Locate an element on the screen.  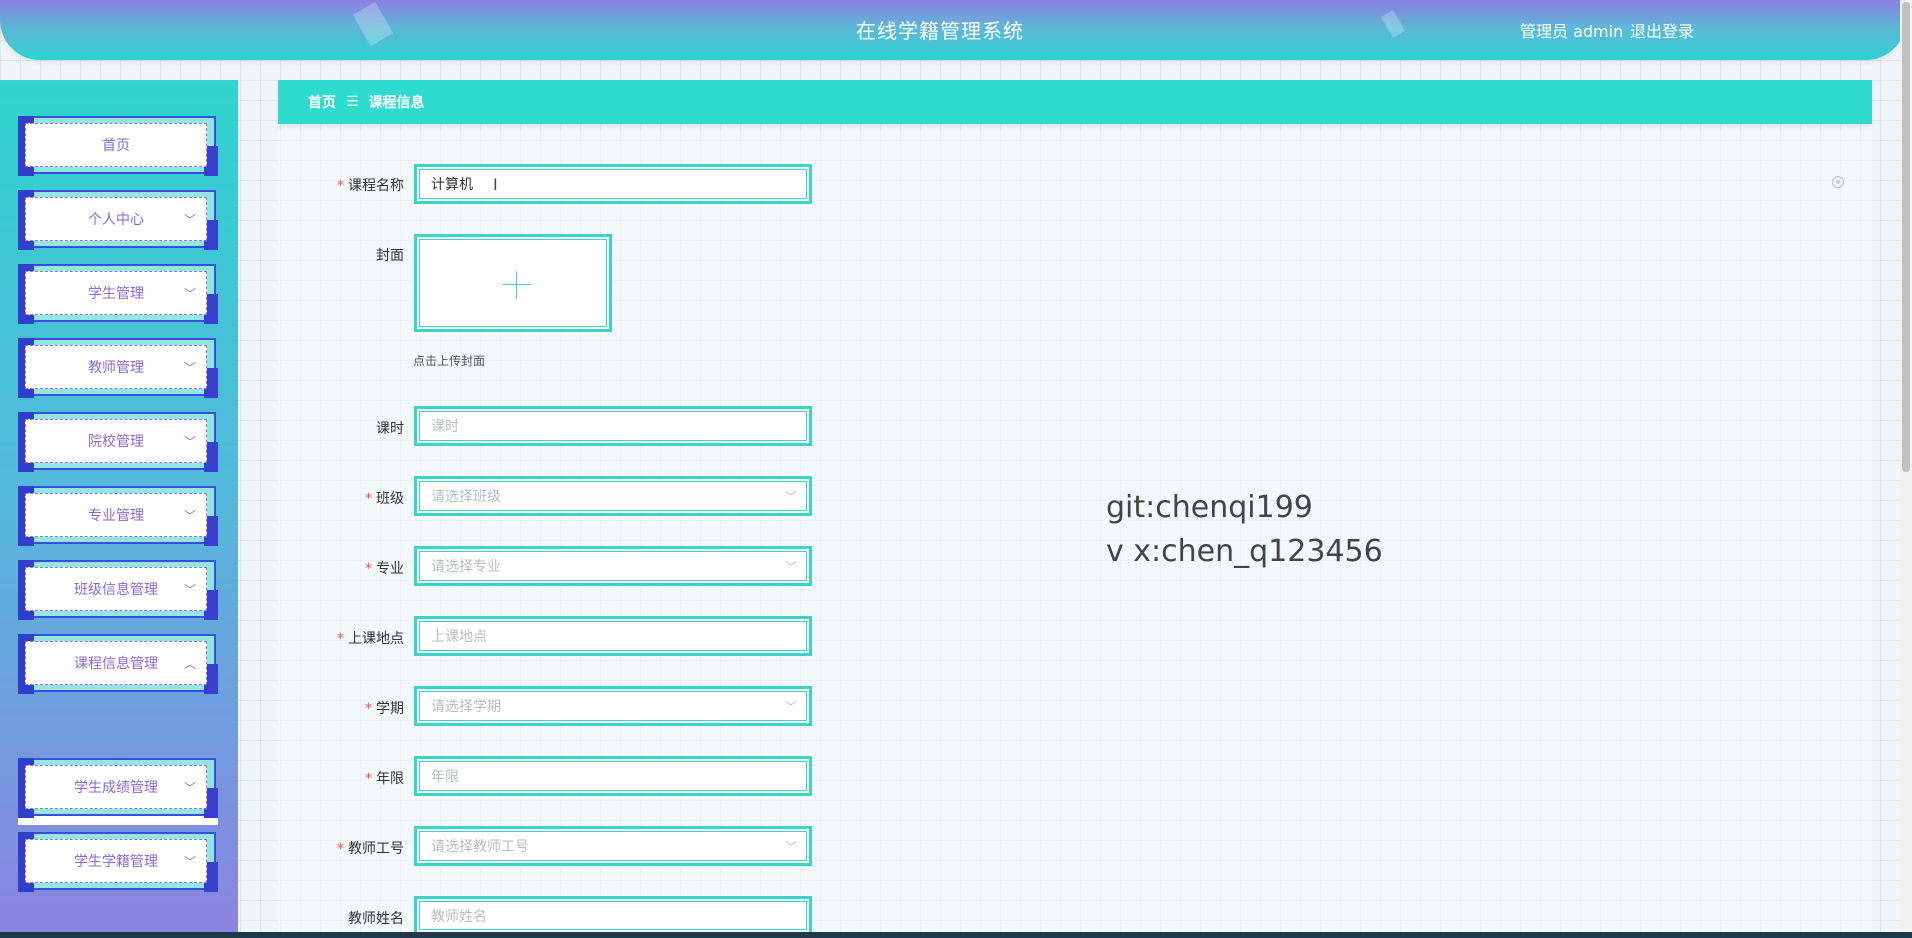
sidebar-item-label: 学生学籍管理 is located at coordinates (116, 862).